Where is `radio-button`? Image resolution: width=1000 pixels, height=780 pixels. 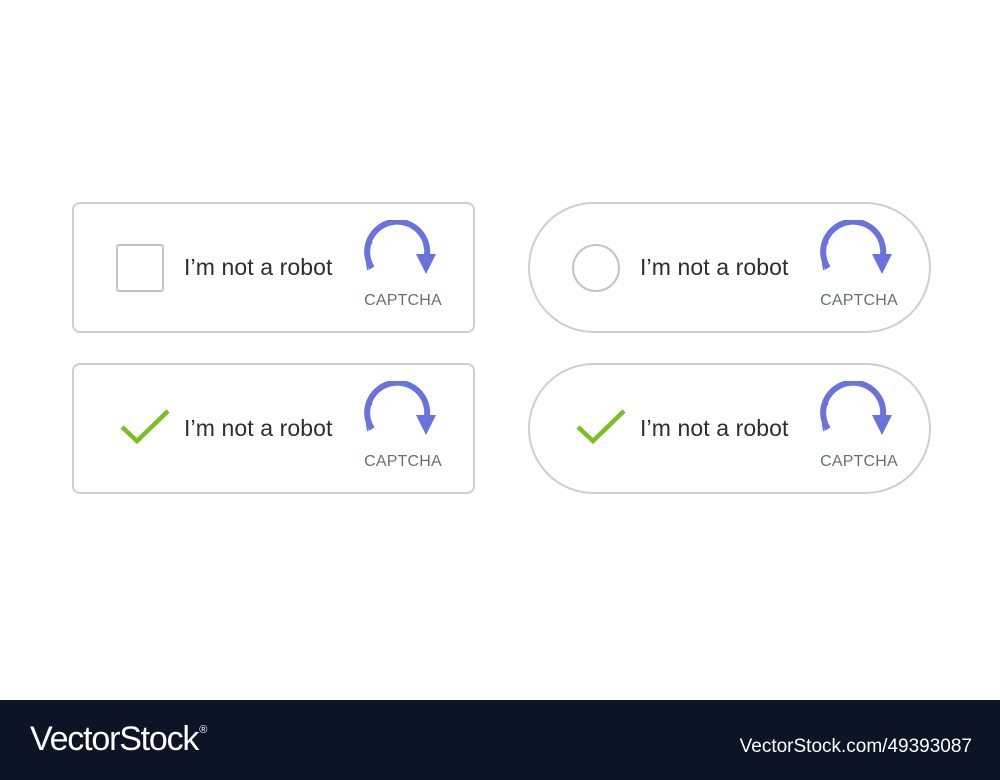 radio-button is located at coordinates (596, 268).